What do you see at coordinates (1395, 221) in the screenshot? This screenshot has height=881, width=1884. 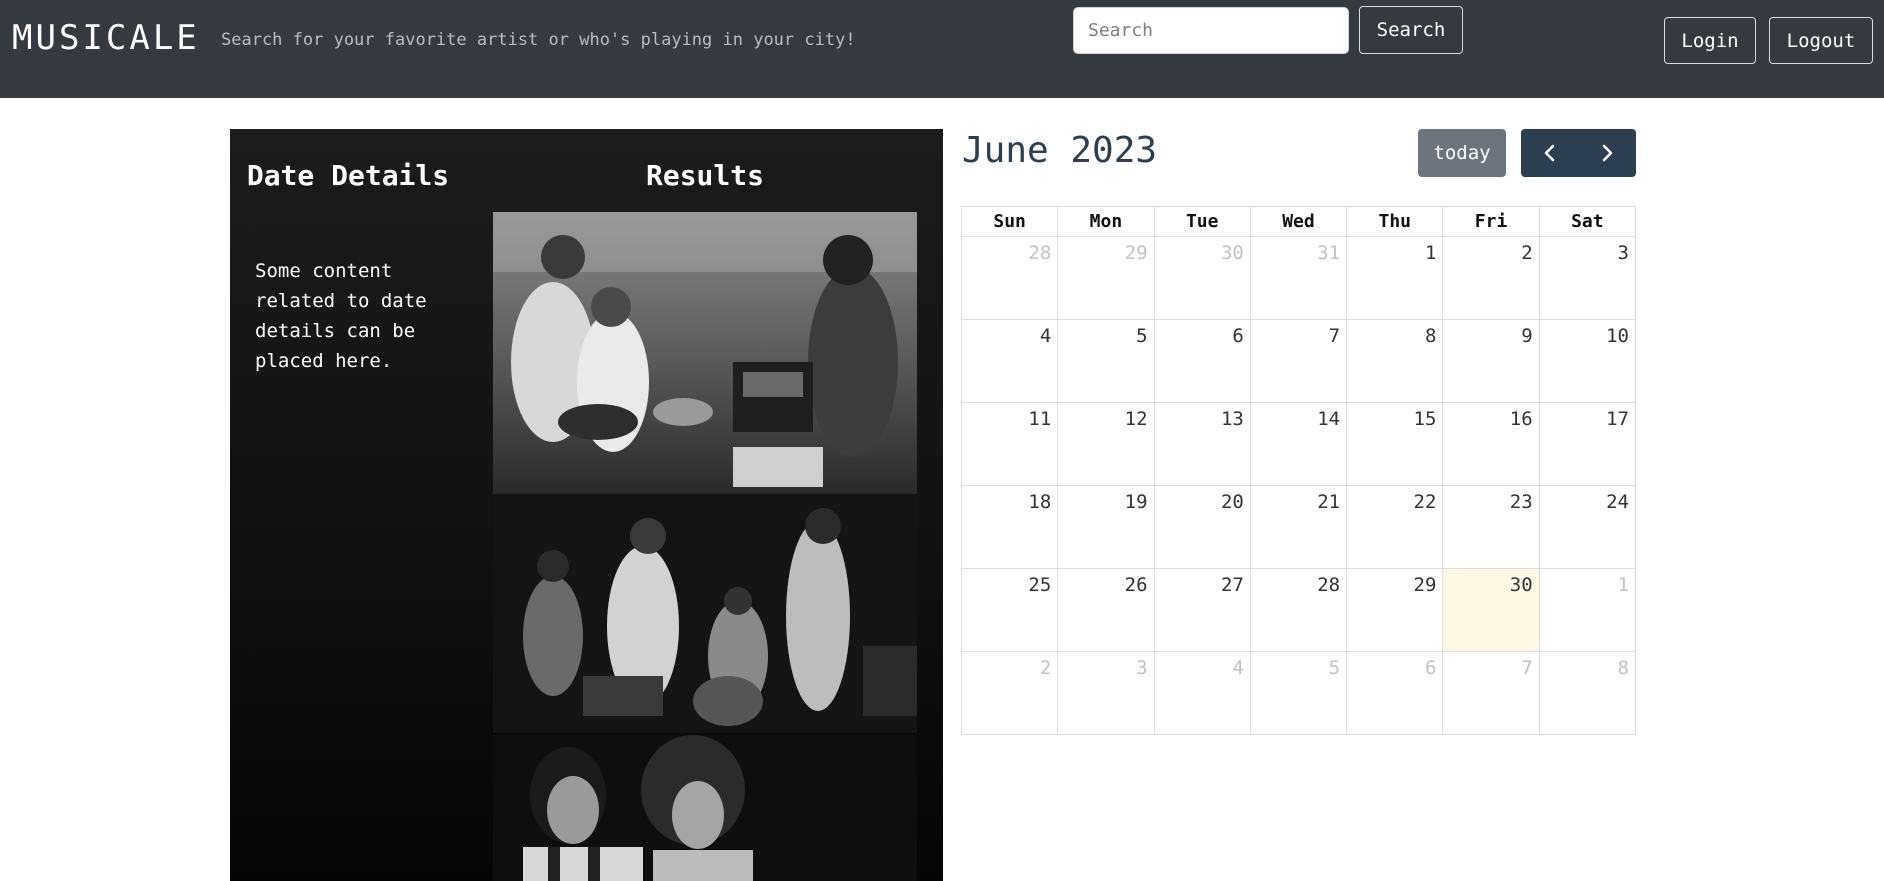 I see `weekday-header: Thu` at bounding box center [1395, 221].